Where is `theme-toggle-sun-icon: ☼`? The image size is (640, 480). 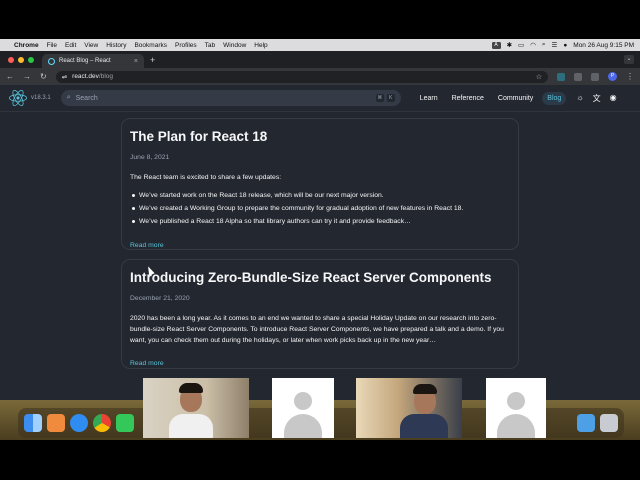
theme-toggle-sun-icon: ☼ is located at coordinates (579, 98).